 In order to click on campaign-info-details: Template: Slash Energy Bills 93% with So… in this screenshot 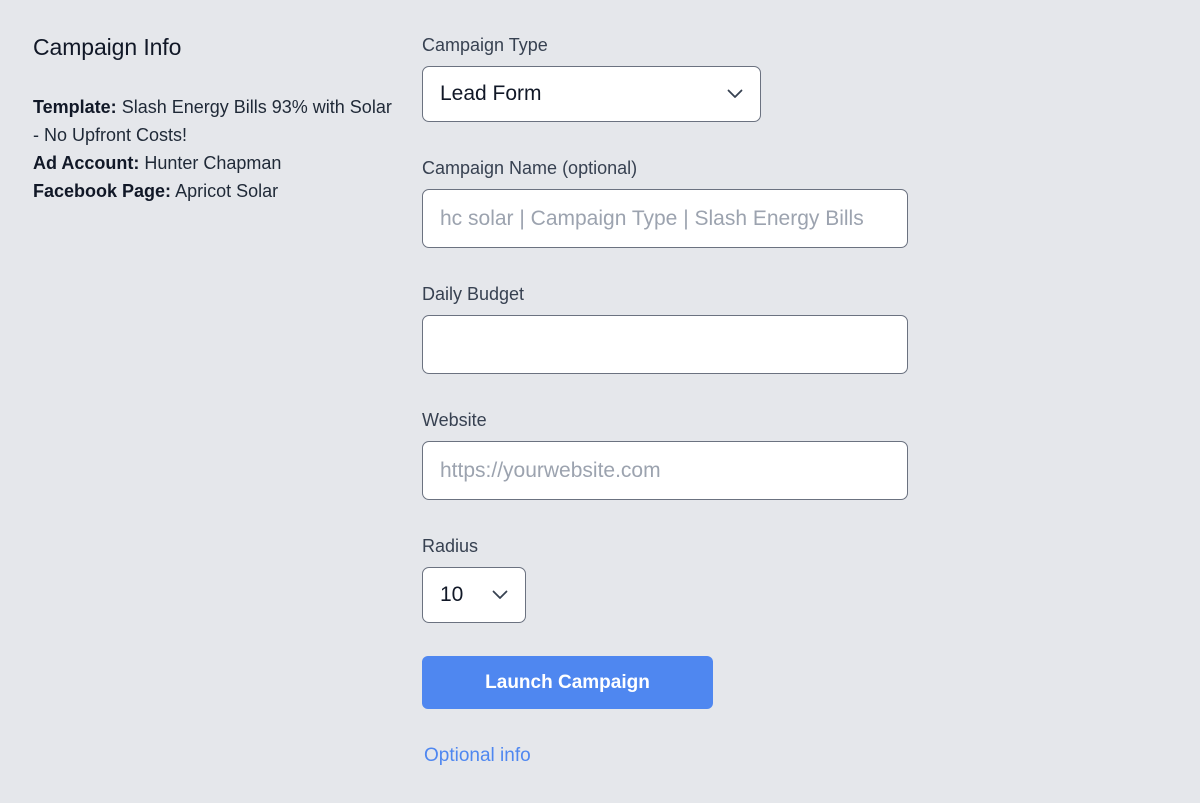, I will do `click(213, 149)`.